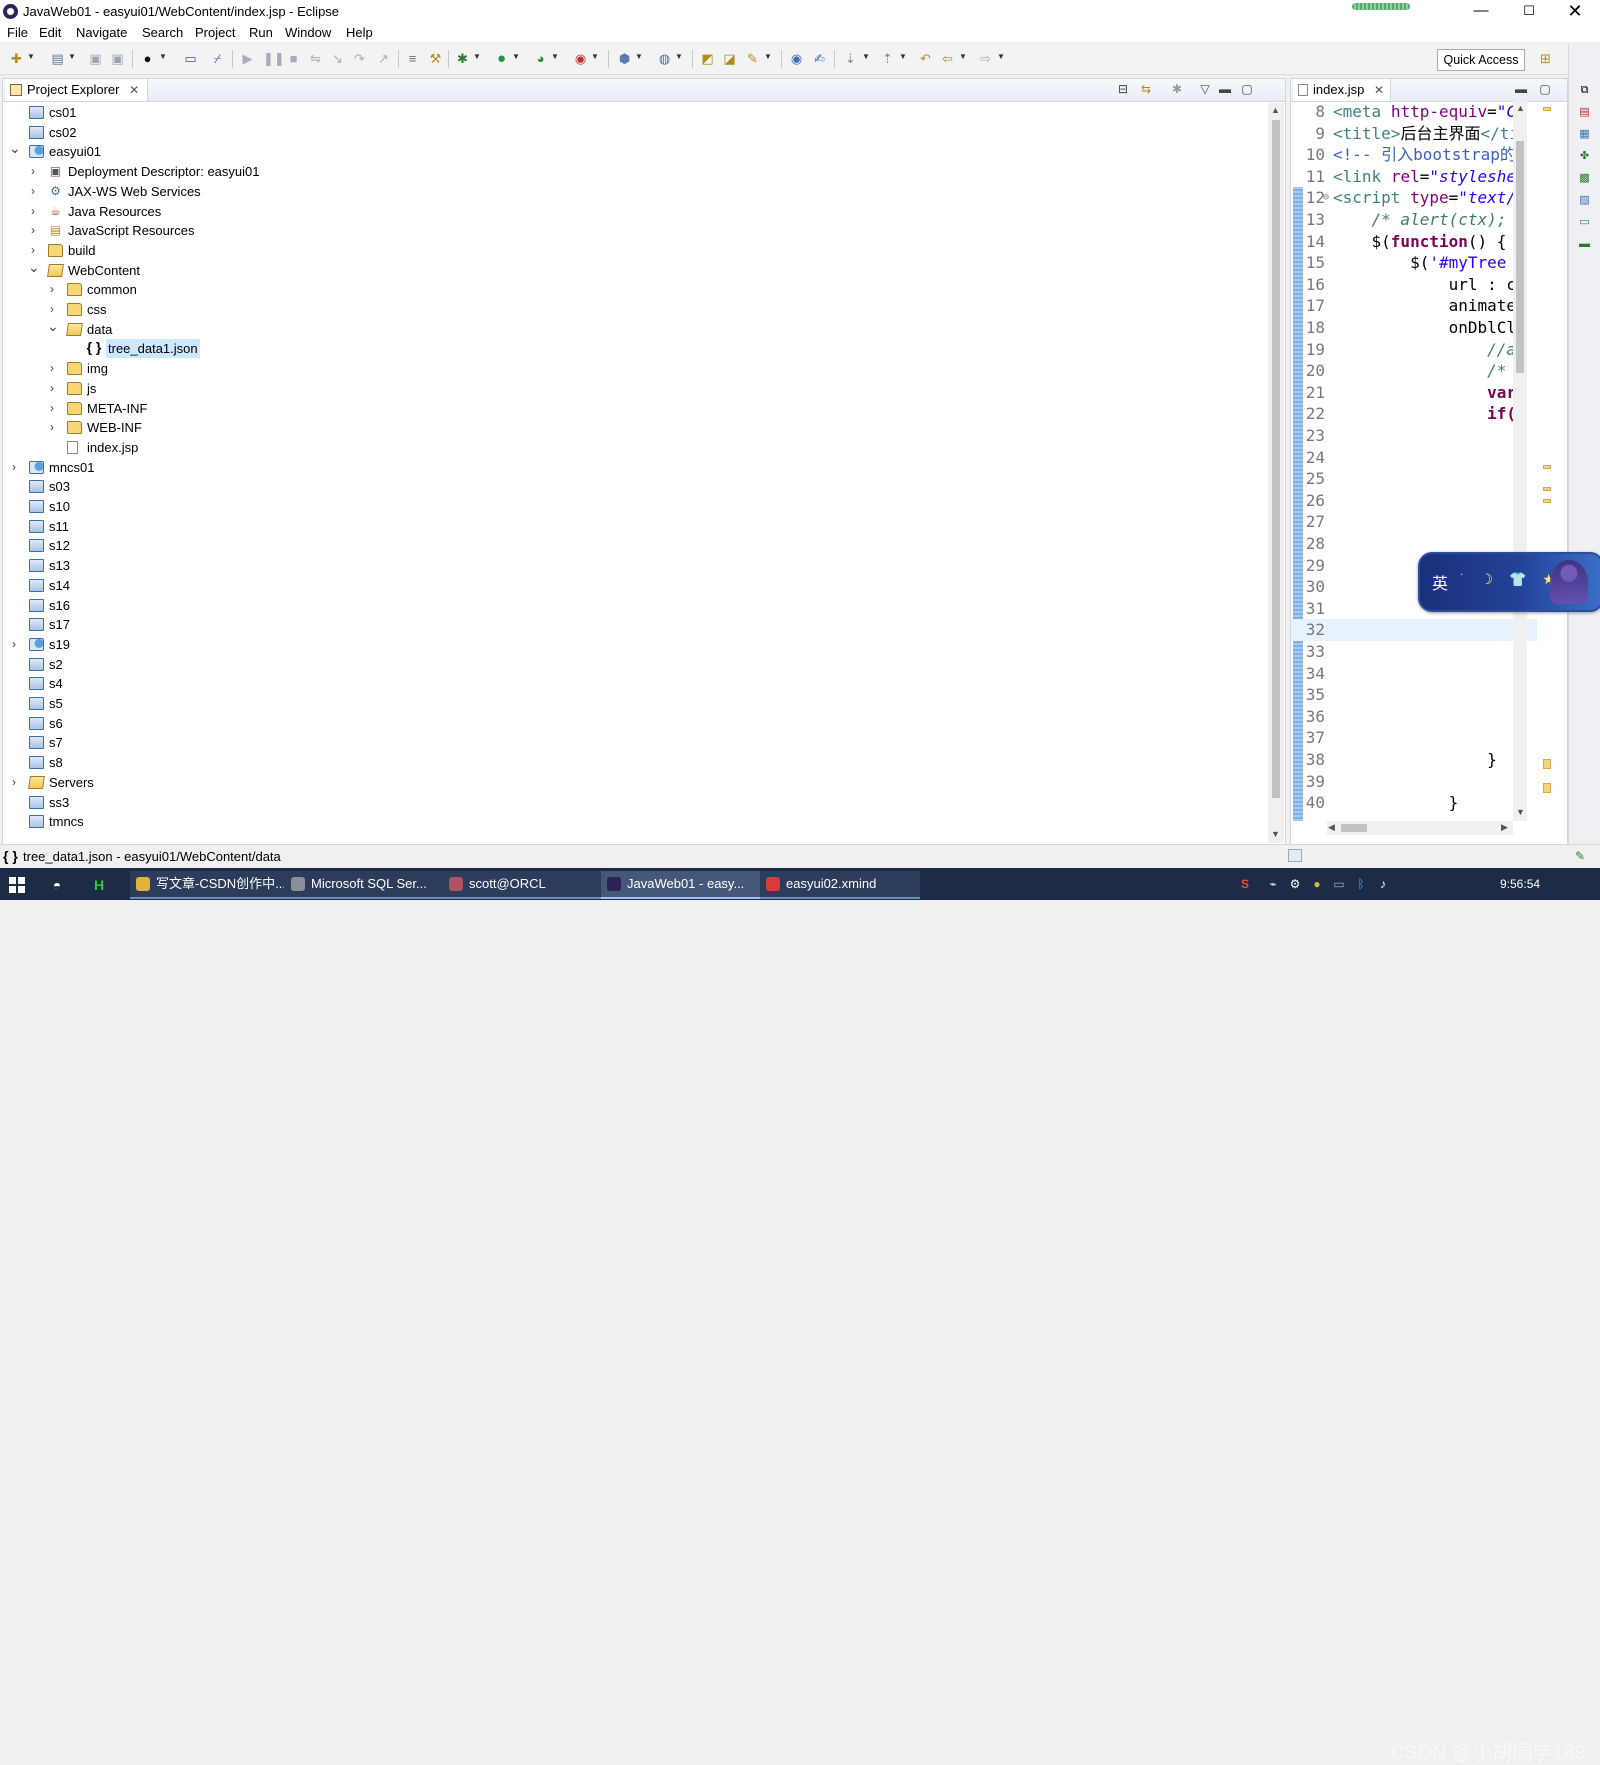 The height and width of the screenshot is (1765, 1600). Describe the element at coordinates (1247, 89) in the screenshot. I see `maximize-view-icon: ▢` at that location.